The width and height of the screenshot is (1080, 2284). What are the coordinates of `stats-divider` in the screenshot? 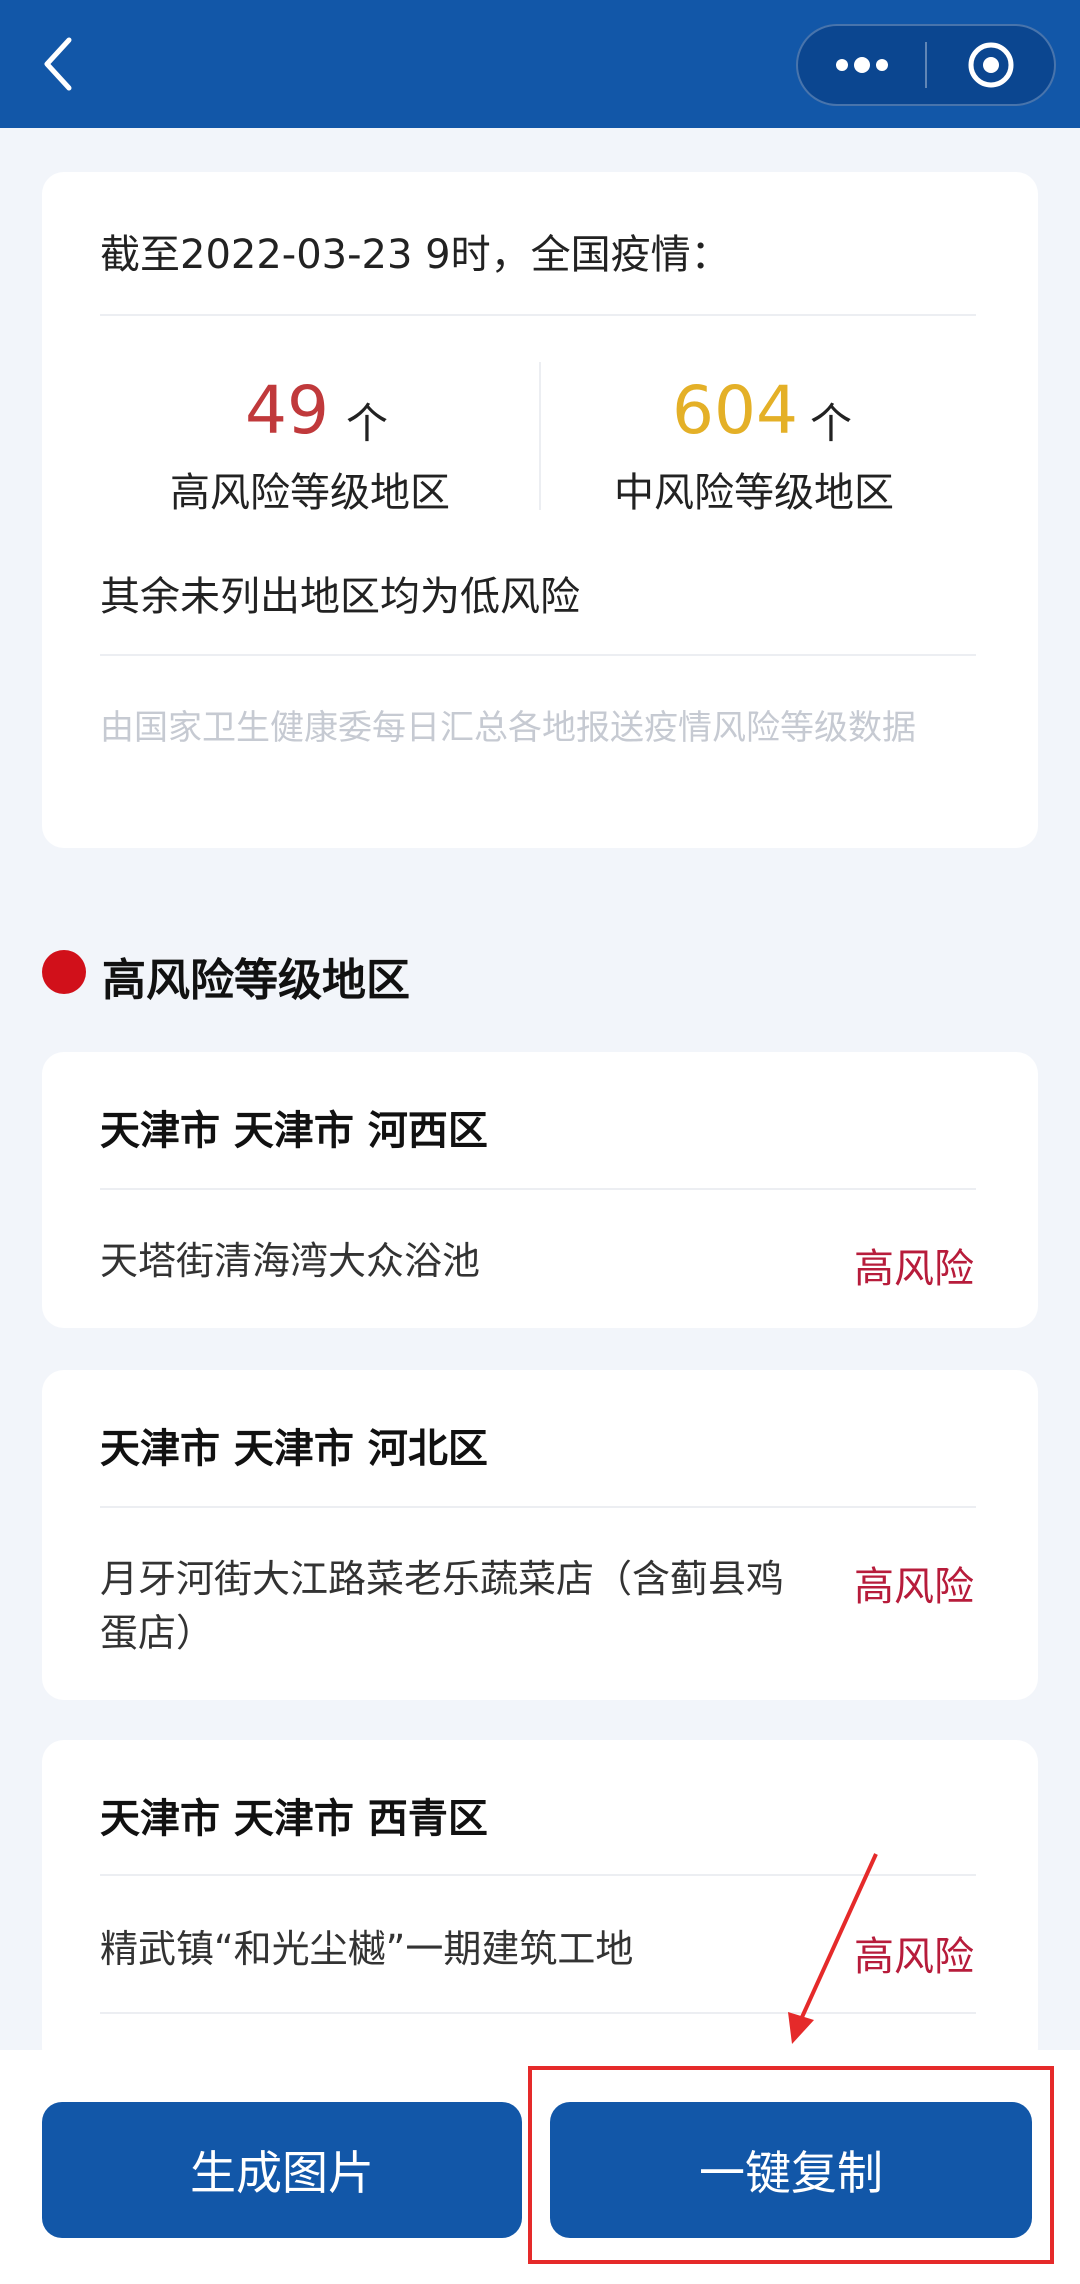 It's located at (540, 436).